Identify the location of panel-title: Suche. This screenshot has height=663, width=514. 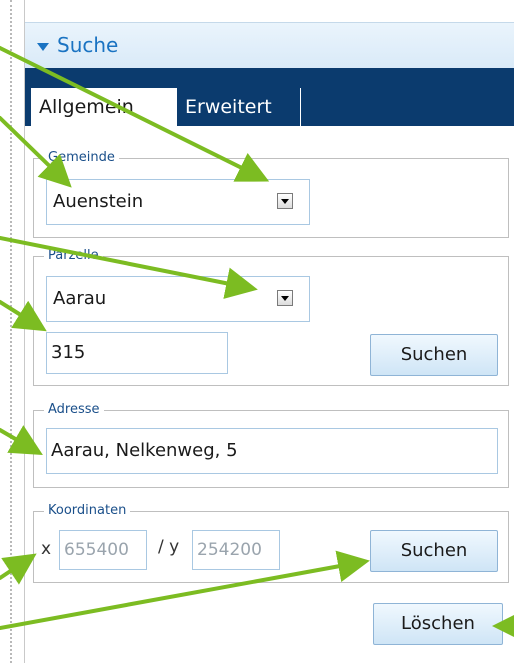
(88, 45).